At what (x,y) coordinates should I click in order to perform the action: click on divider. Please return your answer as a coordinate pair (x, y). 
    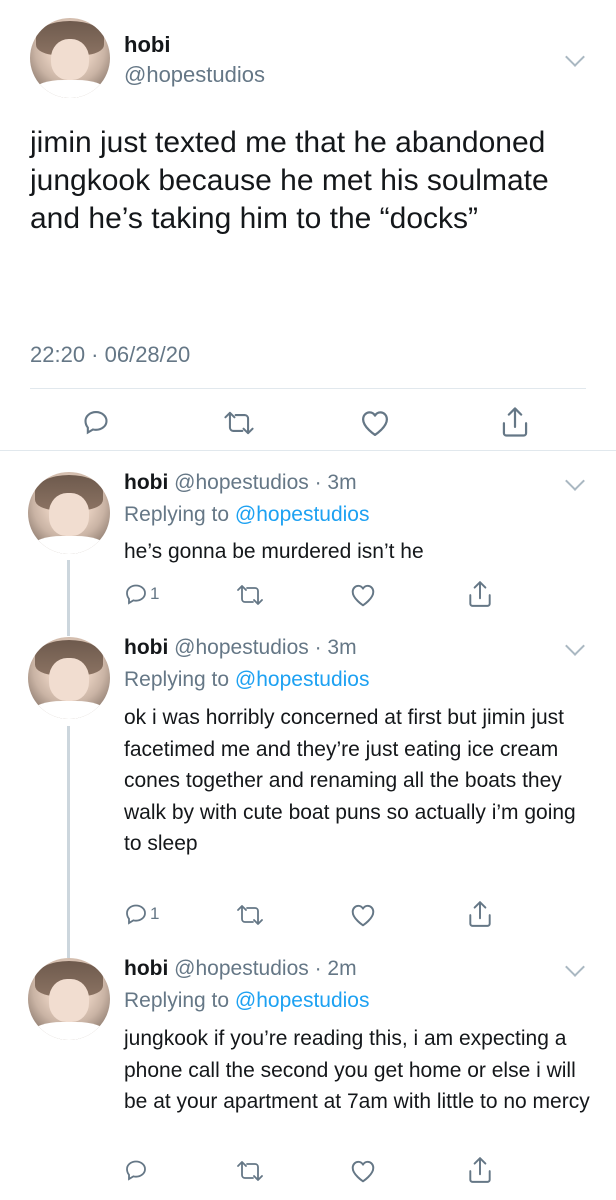
    Looking at the image, I should click on (308, 388).